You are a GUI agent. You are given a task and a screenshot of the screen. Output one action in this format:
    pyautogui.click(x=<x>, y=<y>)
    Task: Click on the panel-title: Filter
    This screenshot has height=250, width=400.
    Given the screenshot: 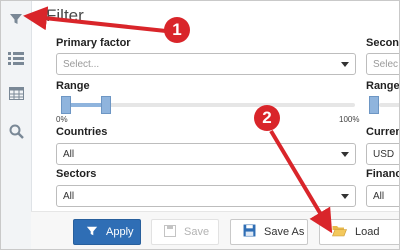 What is the action you would take?
    pyautogui.click(x=65, y=15)
    